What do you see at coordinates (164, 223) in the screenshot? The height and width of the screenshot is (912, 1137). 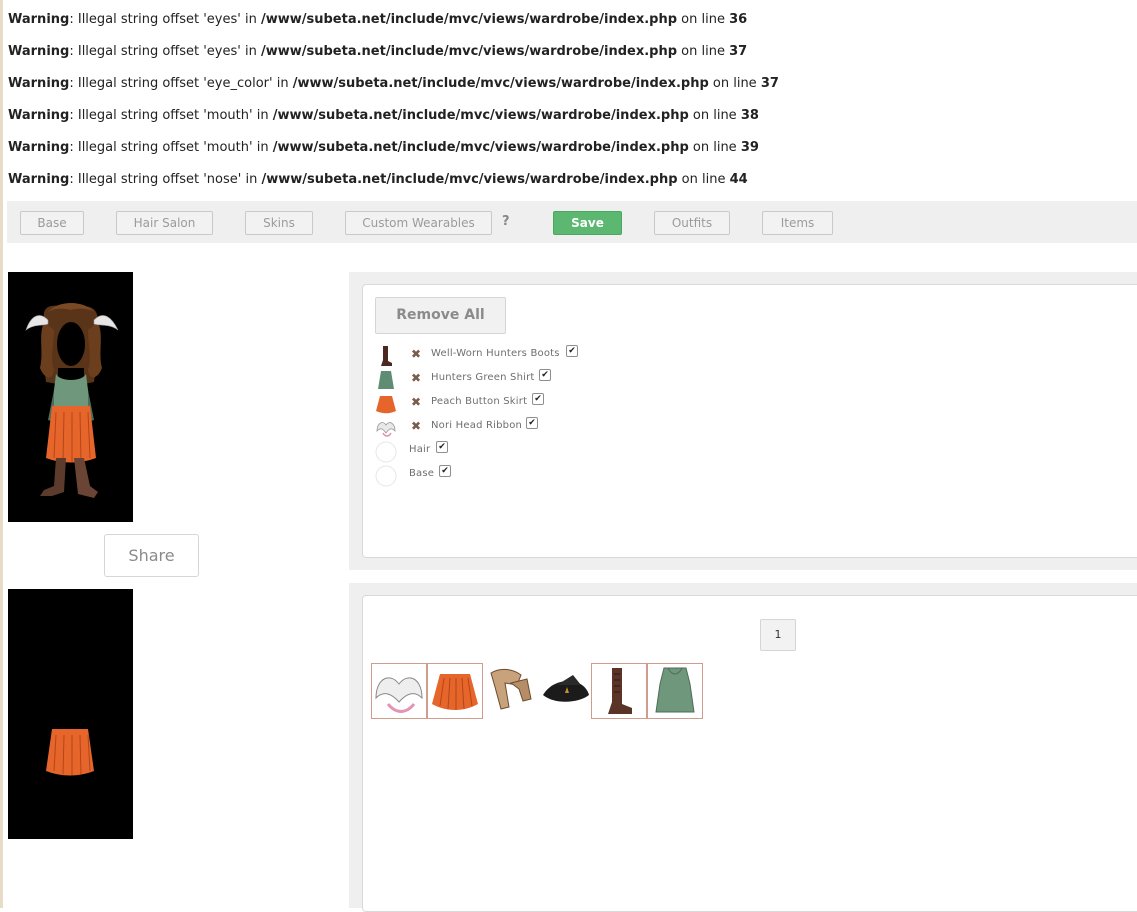 I see `hair-salon-button: Hair Salon` at bounding box center [164, 223].